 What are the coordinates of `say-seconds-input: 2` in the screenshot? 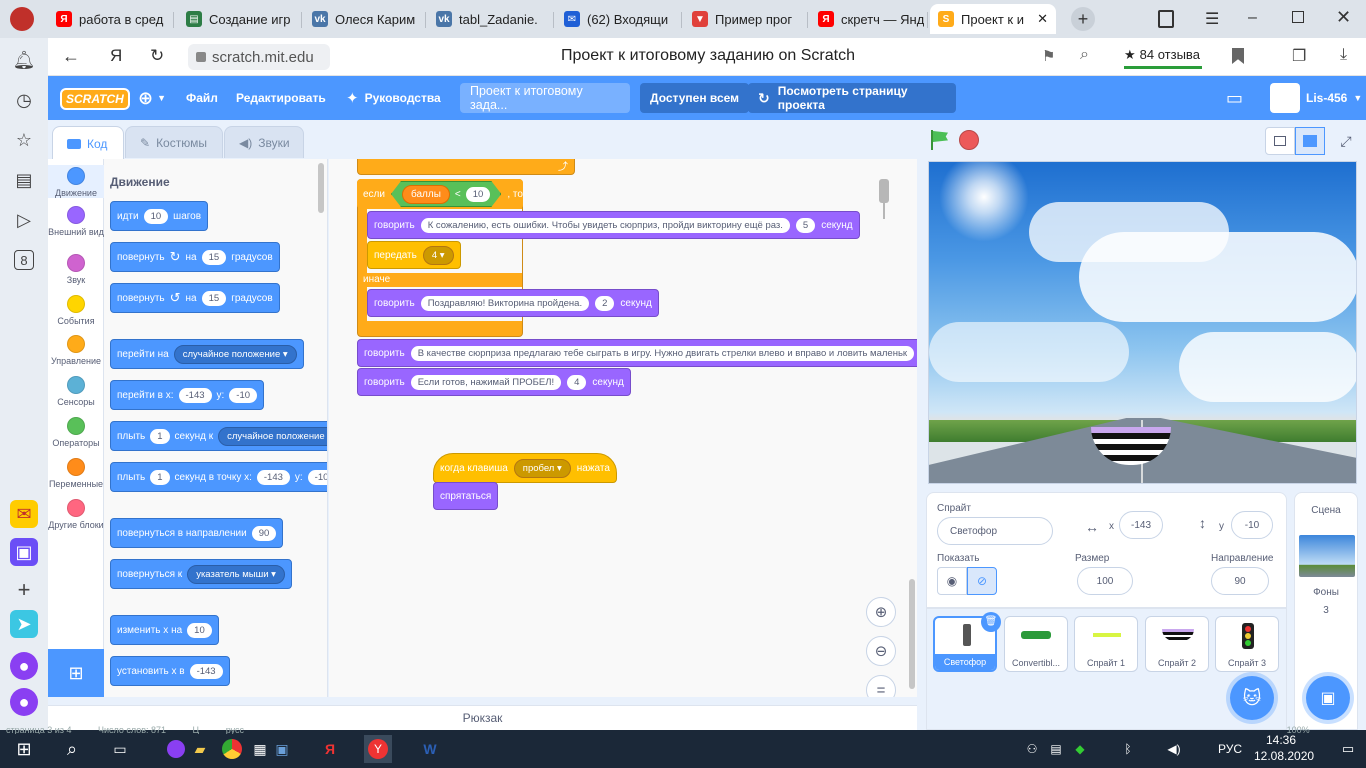 It's located at (605, 303).